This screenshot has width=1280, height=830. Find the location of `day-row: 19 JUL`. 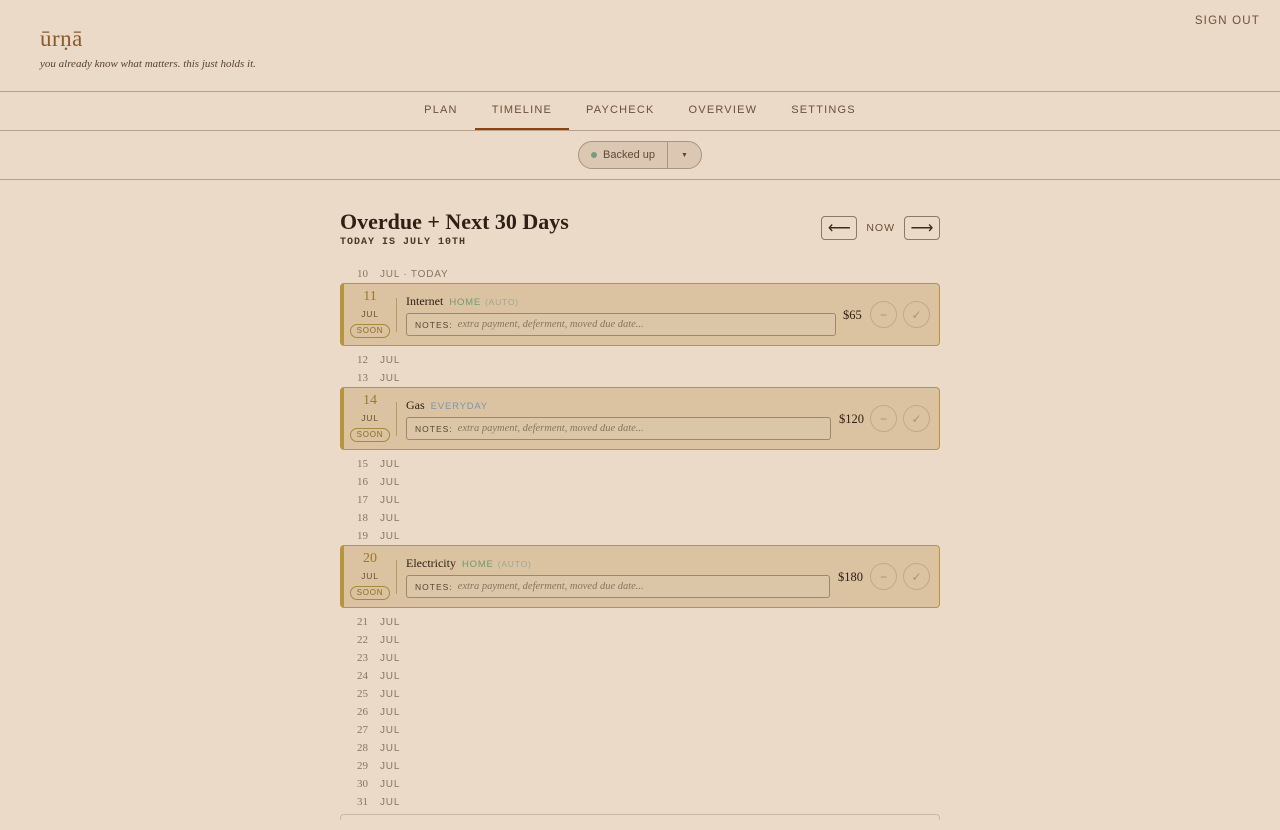

day-row: 19 JUL is located at coordinates (640, 536).